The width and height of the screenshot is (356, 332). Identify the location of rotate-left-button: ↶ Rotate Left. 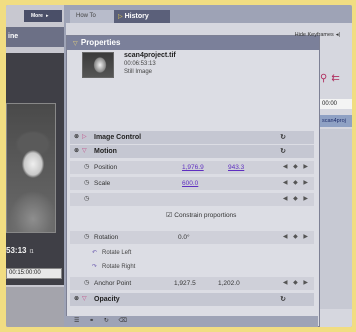
(192, 253).